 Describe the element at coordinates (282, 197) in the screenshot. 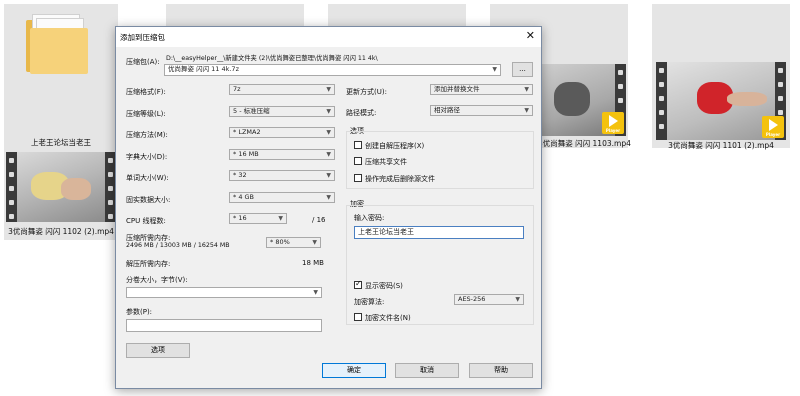

I see `solid-select: * 4 GB ▼` at that location.